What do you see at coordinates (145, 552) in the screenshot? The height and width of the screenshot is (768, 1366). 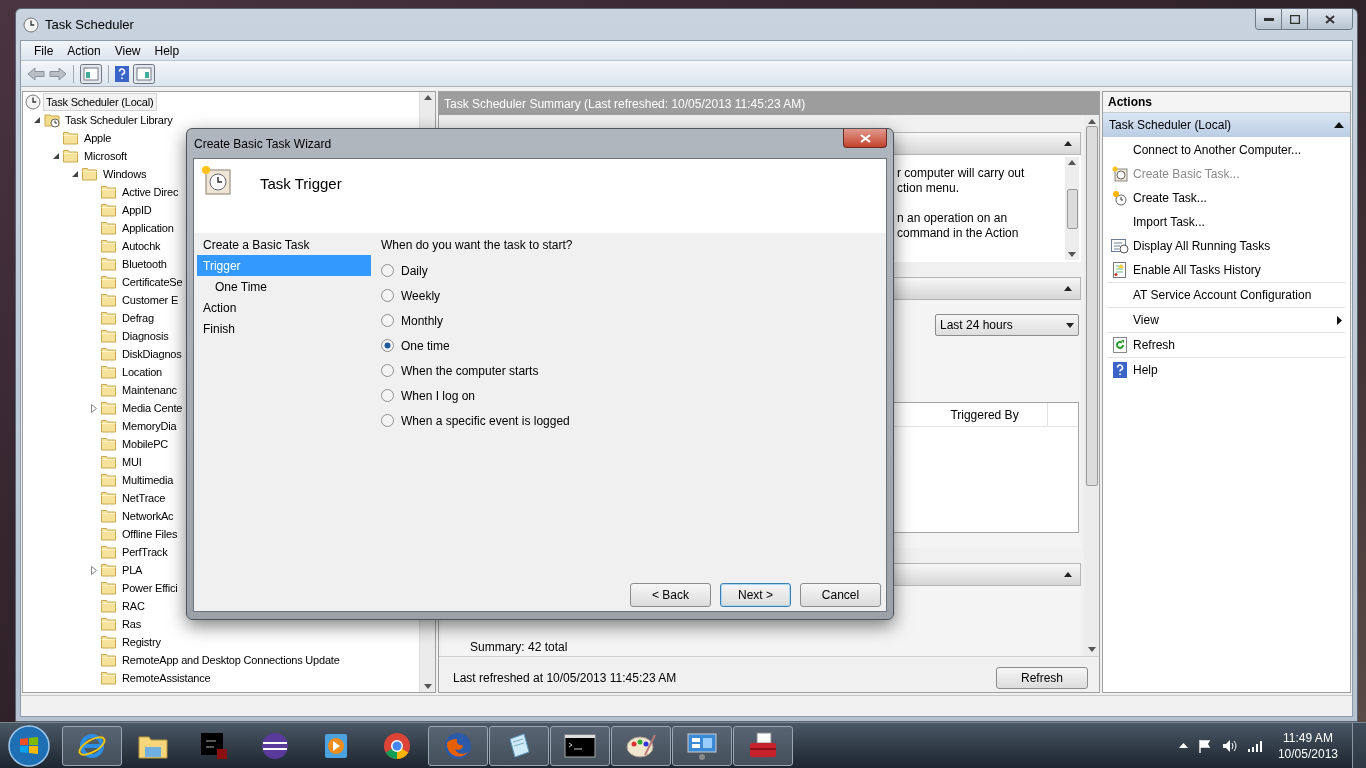 I see `tree-item: PerfTrack` at bounding box center [145, 552].